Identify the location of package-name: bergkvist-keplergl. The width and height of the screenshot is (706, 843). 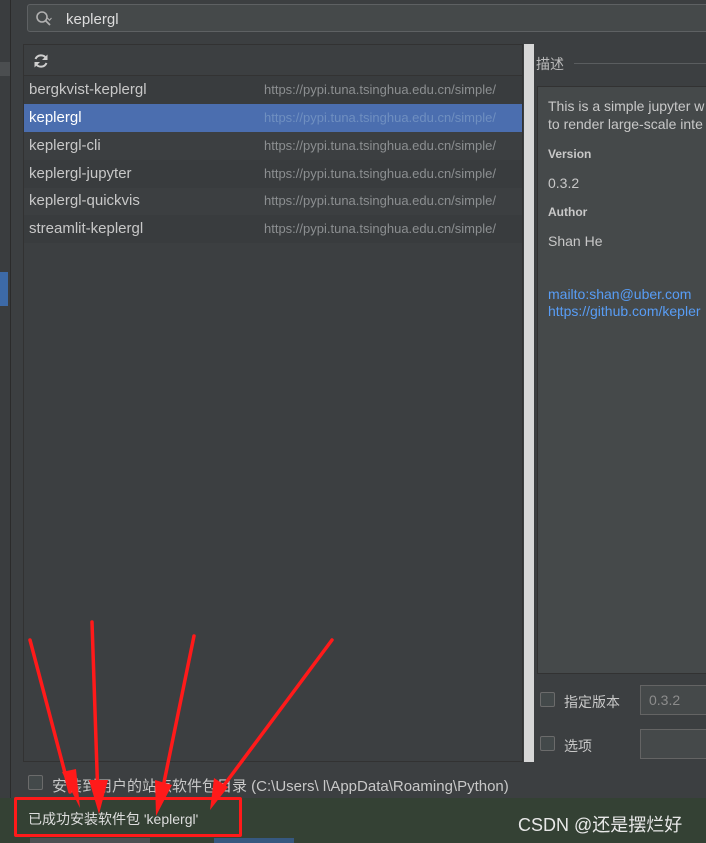
(88, 89).